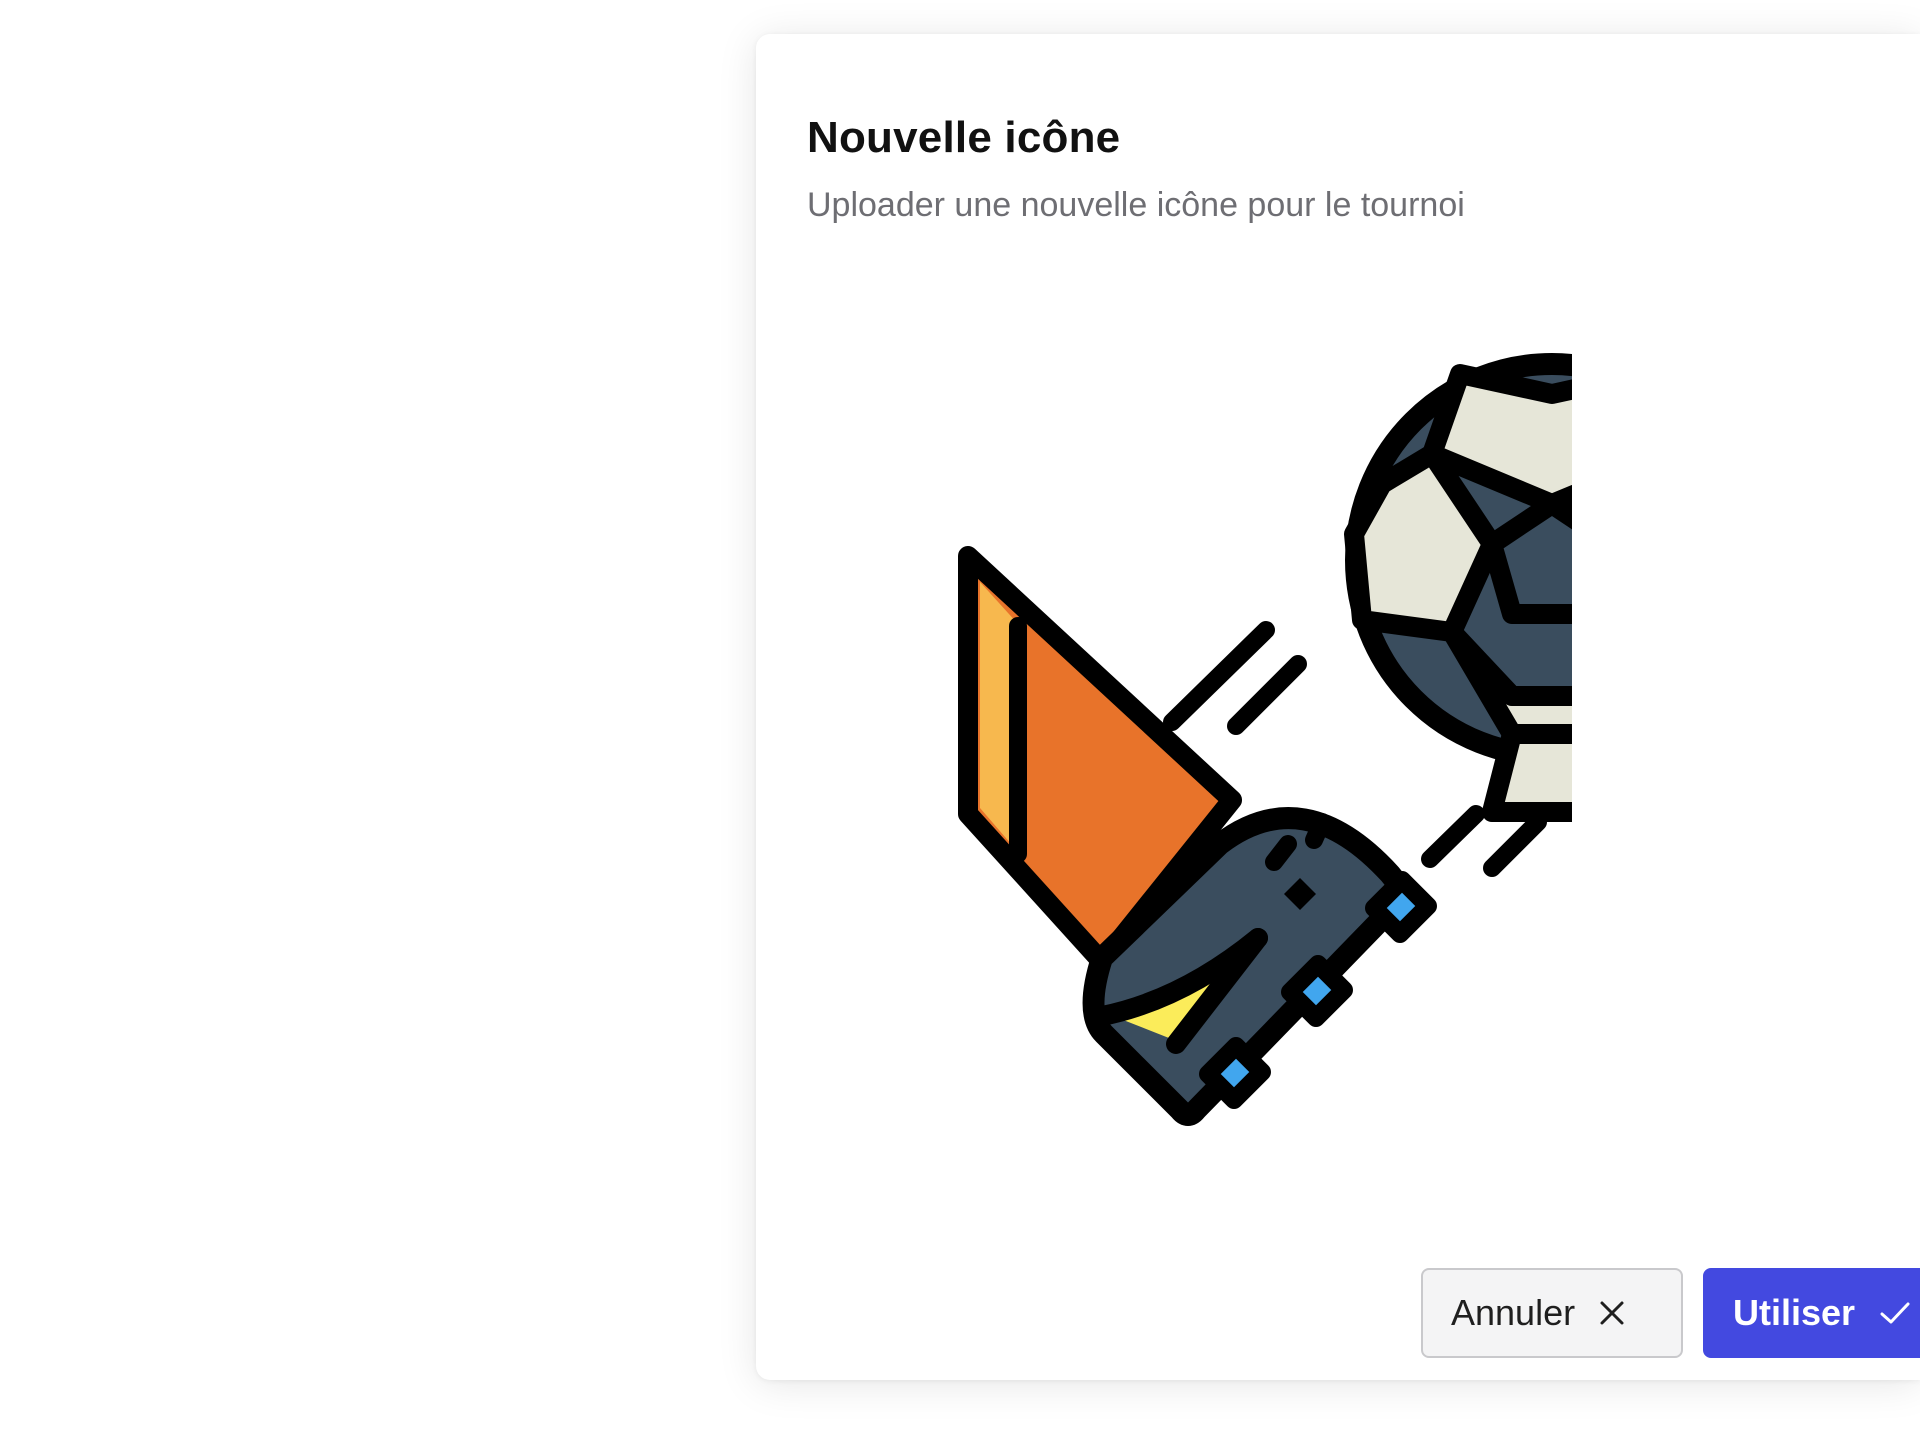 This screenshot has height=1440, width=1920. I want to click on use-button: Utiliser, so click(1811, 1313).